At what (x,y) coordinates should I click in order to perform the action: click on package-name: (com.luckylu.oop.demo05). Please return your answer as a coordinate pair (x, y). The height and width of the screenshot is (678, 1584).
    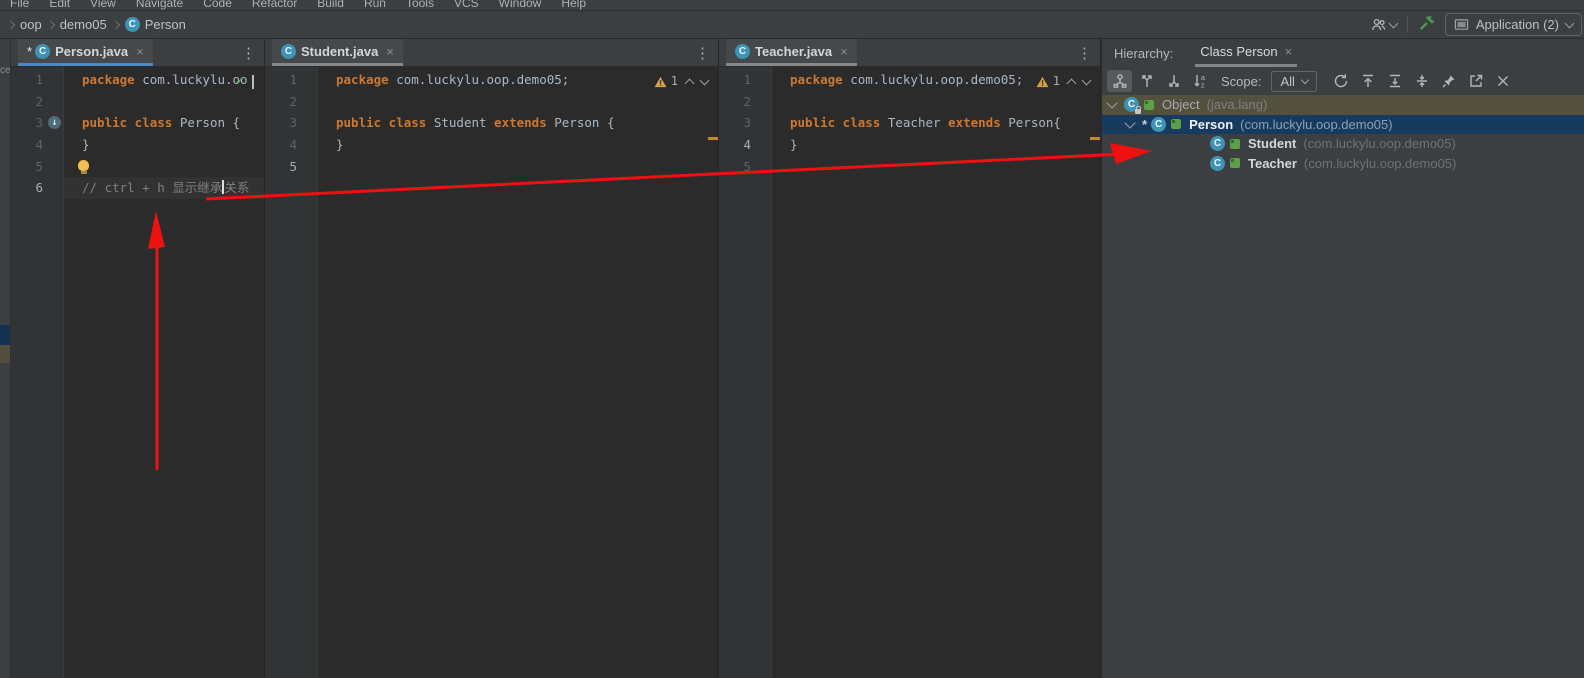
    Looking at the image, I should click on (1316, 124).